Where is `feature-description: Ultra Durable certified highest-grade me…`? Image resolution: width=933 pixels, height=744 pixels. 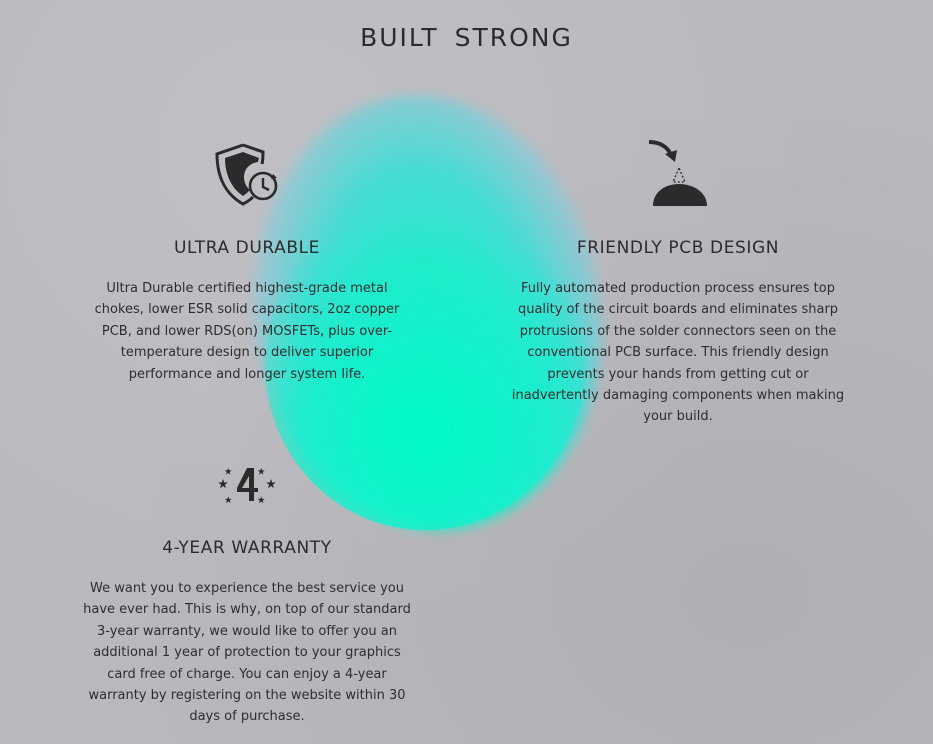 feature-description: Ultra Durable certified highest-grade me… is located at coordinates (247, 331).